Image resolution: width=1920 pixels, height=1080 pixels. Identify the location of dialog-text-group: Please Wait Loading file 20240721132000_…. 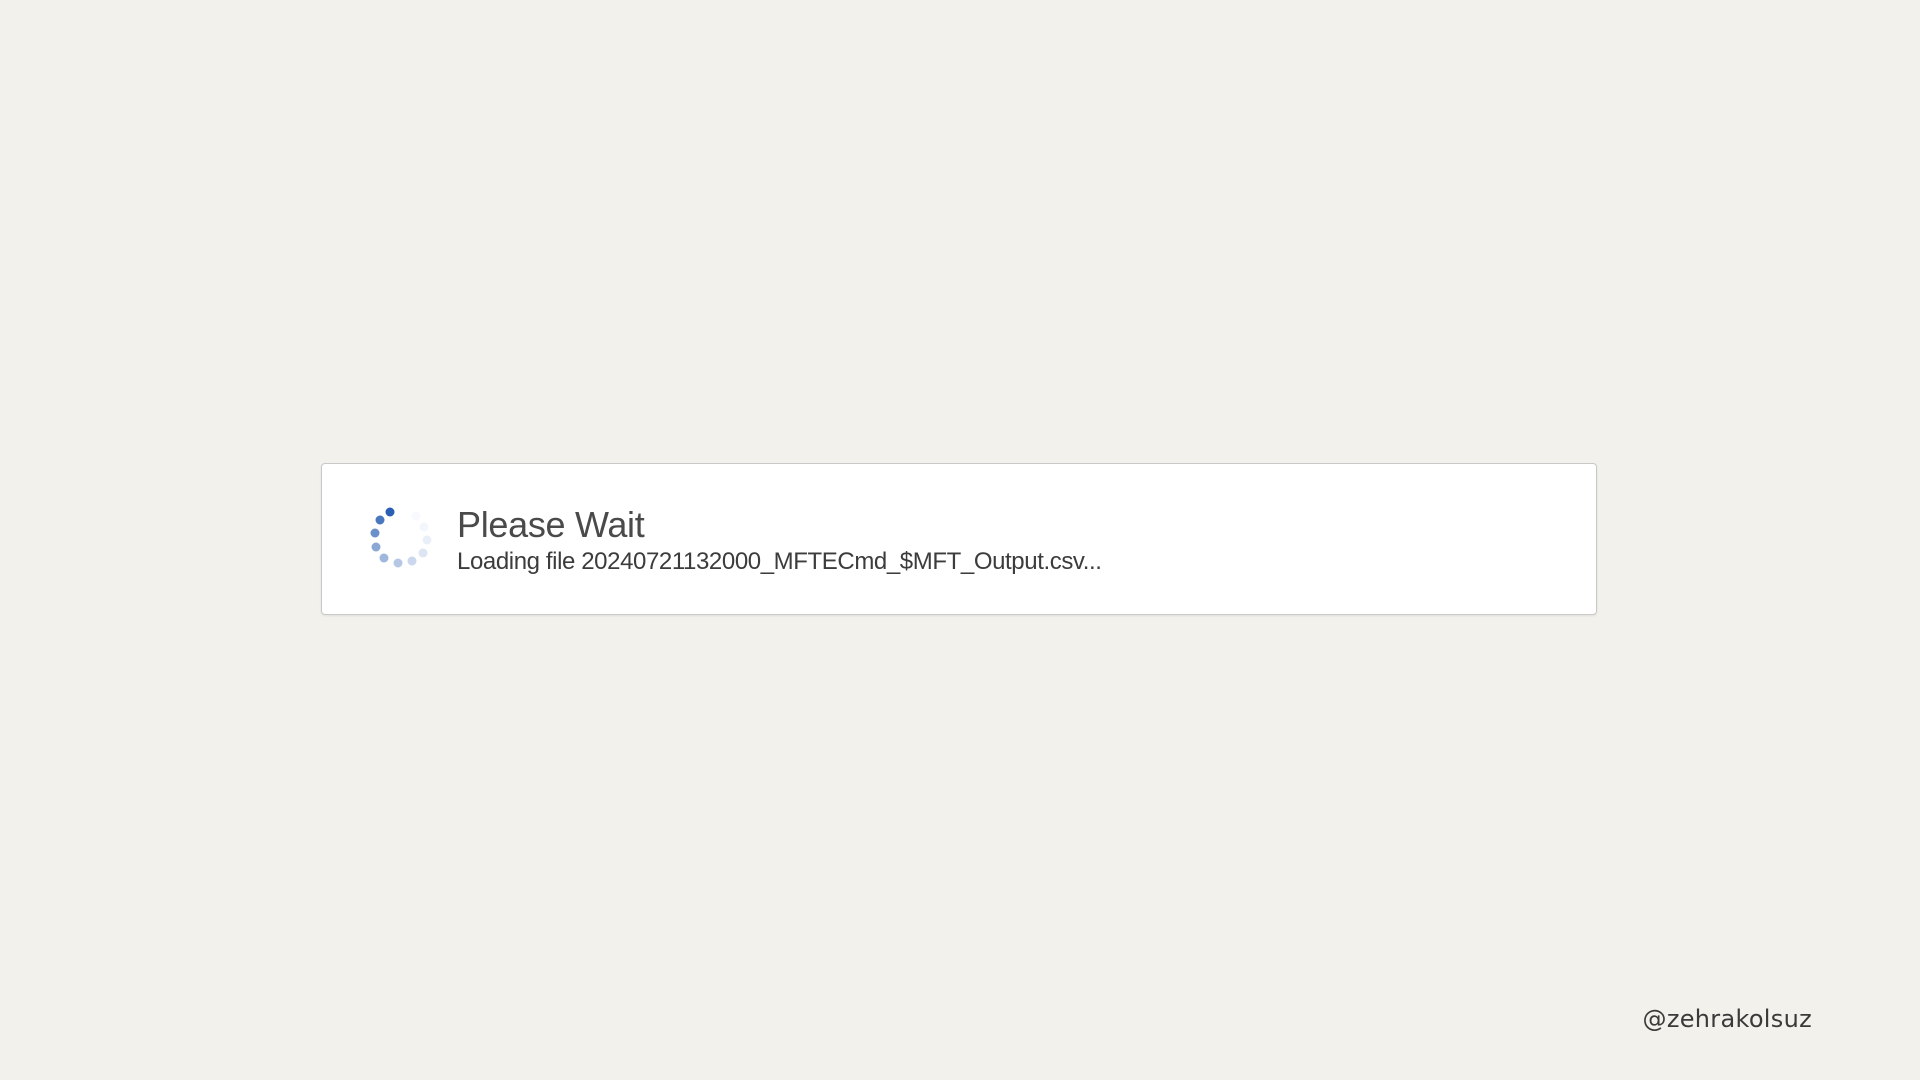
(779, 540).